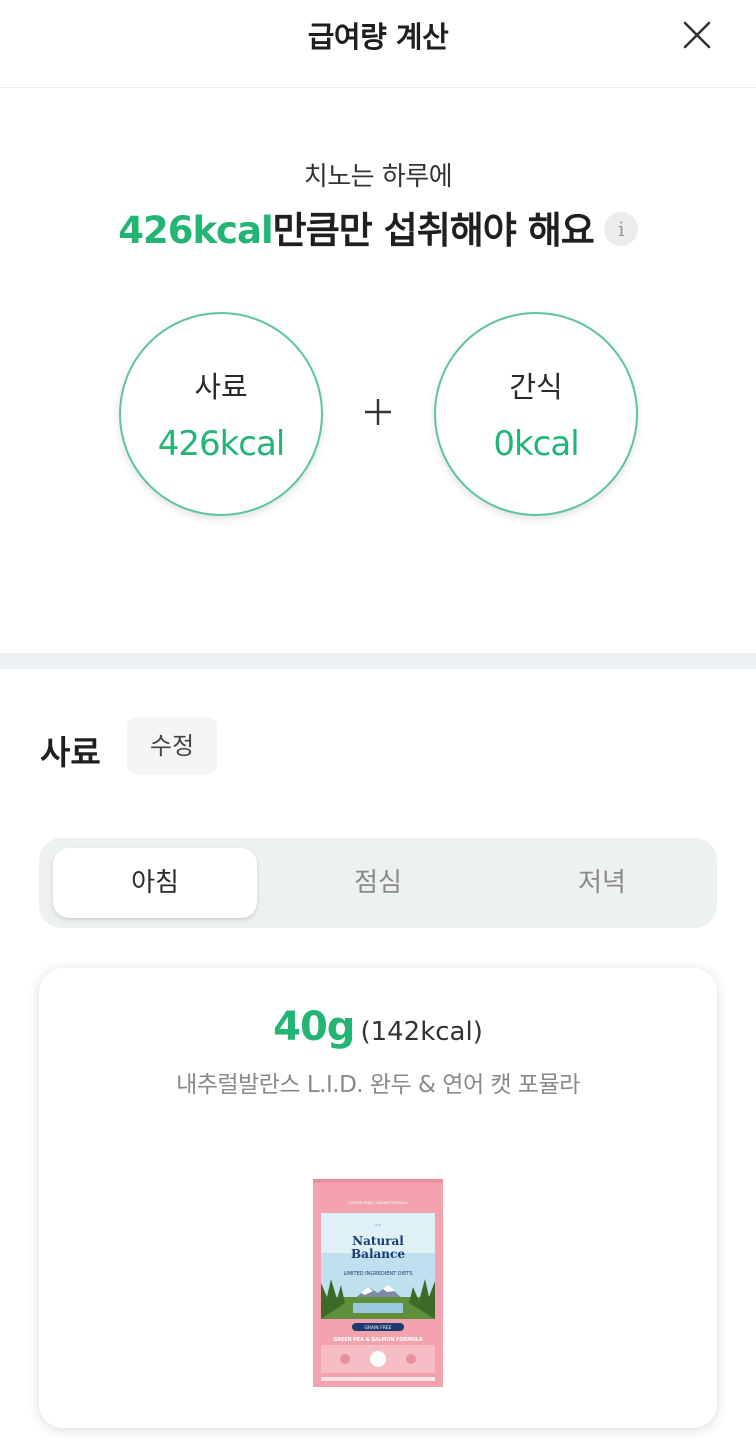  I want to click on edit-food-button: 수정, so click(172, 746).